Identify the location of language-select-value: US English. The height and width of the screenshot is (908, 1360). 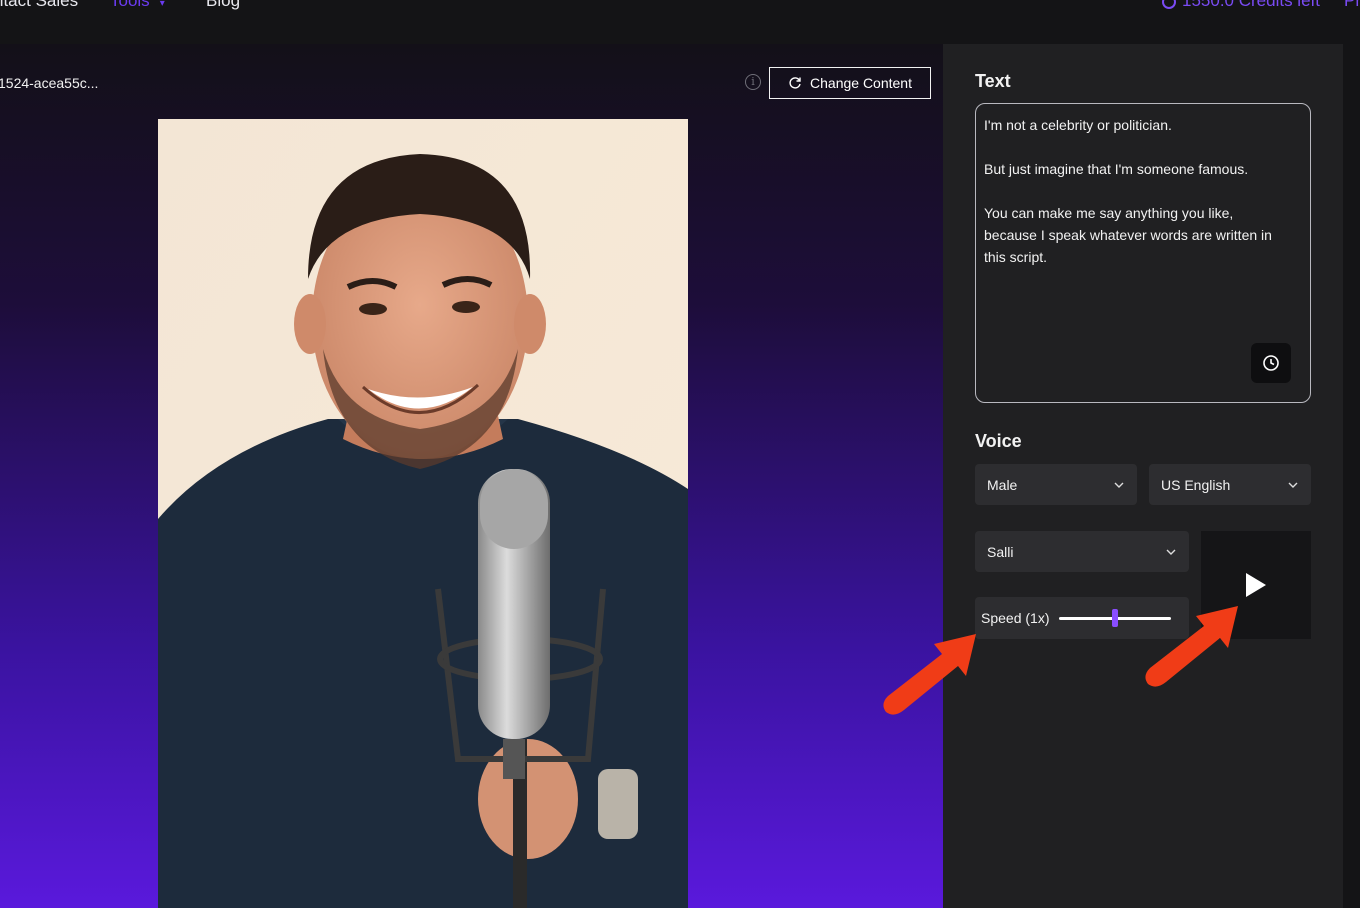
(1196, 484).